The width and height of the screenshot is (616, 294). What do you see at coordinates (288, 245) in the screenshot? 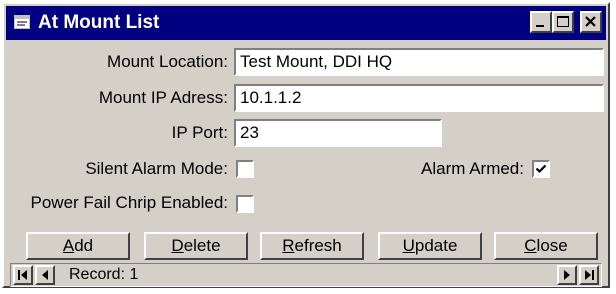
I see `refresh-button-accelerator: R` at bounding box center [288, 245].